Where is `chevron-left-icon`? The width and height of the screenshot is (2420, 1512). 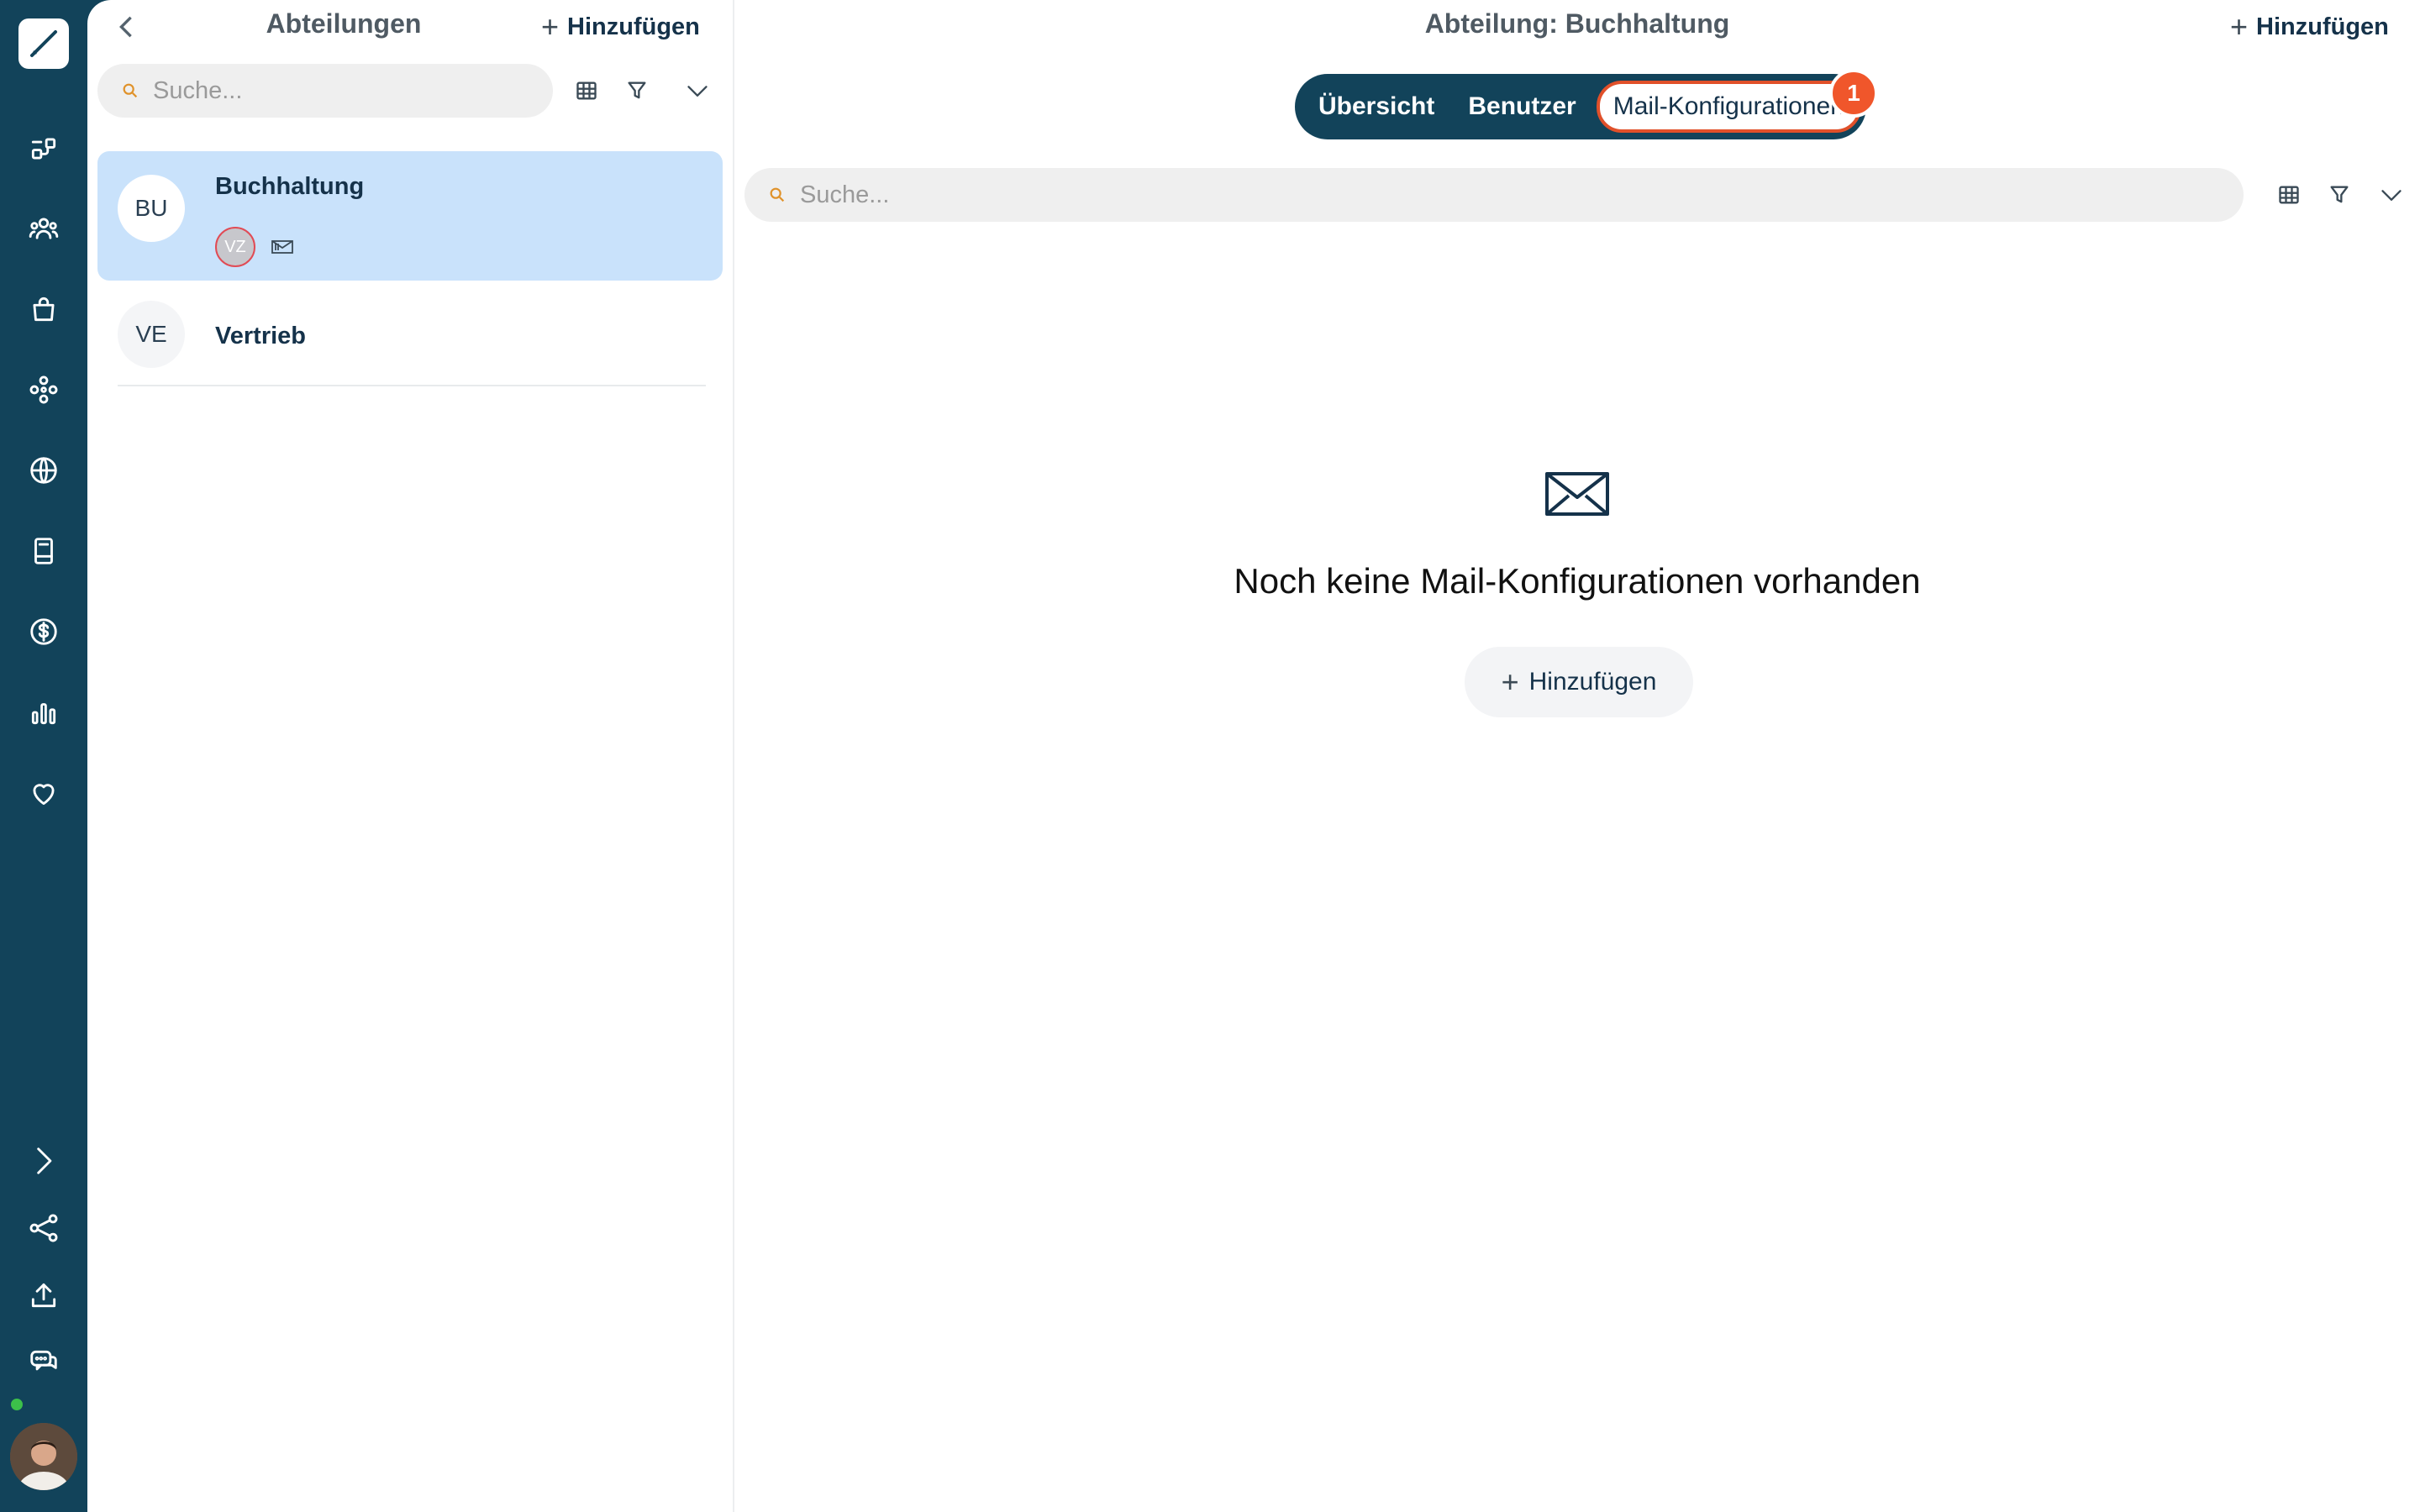 chevron-left-icon is located at coordinates (125, 27).